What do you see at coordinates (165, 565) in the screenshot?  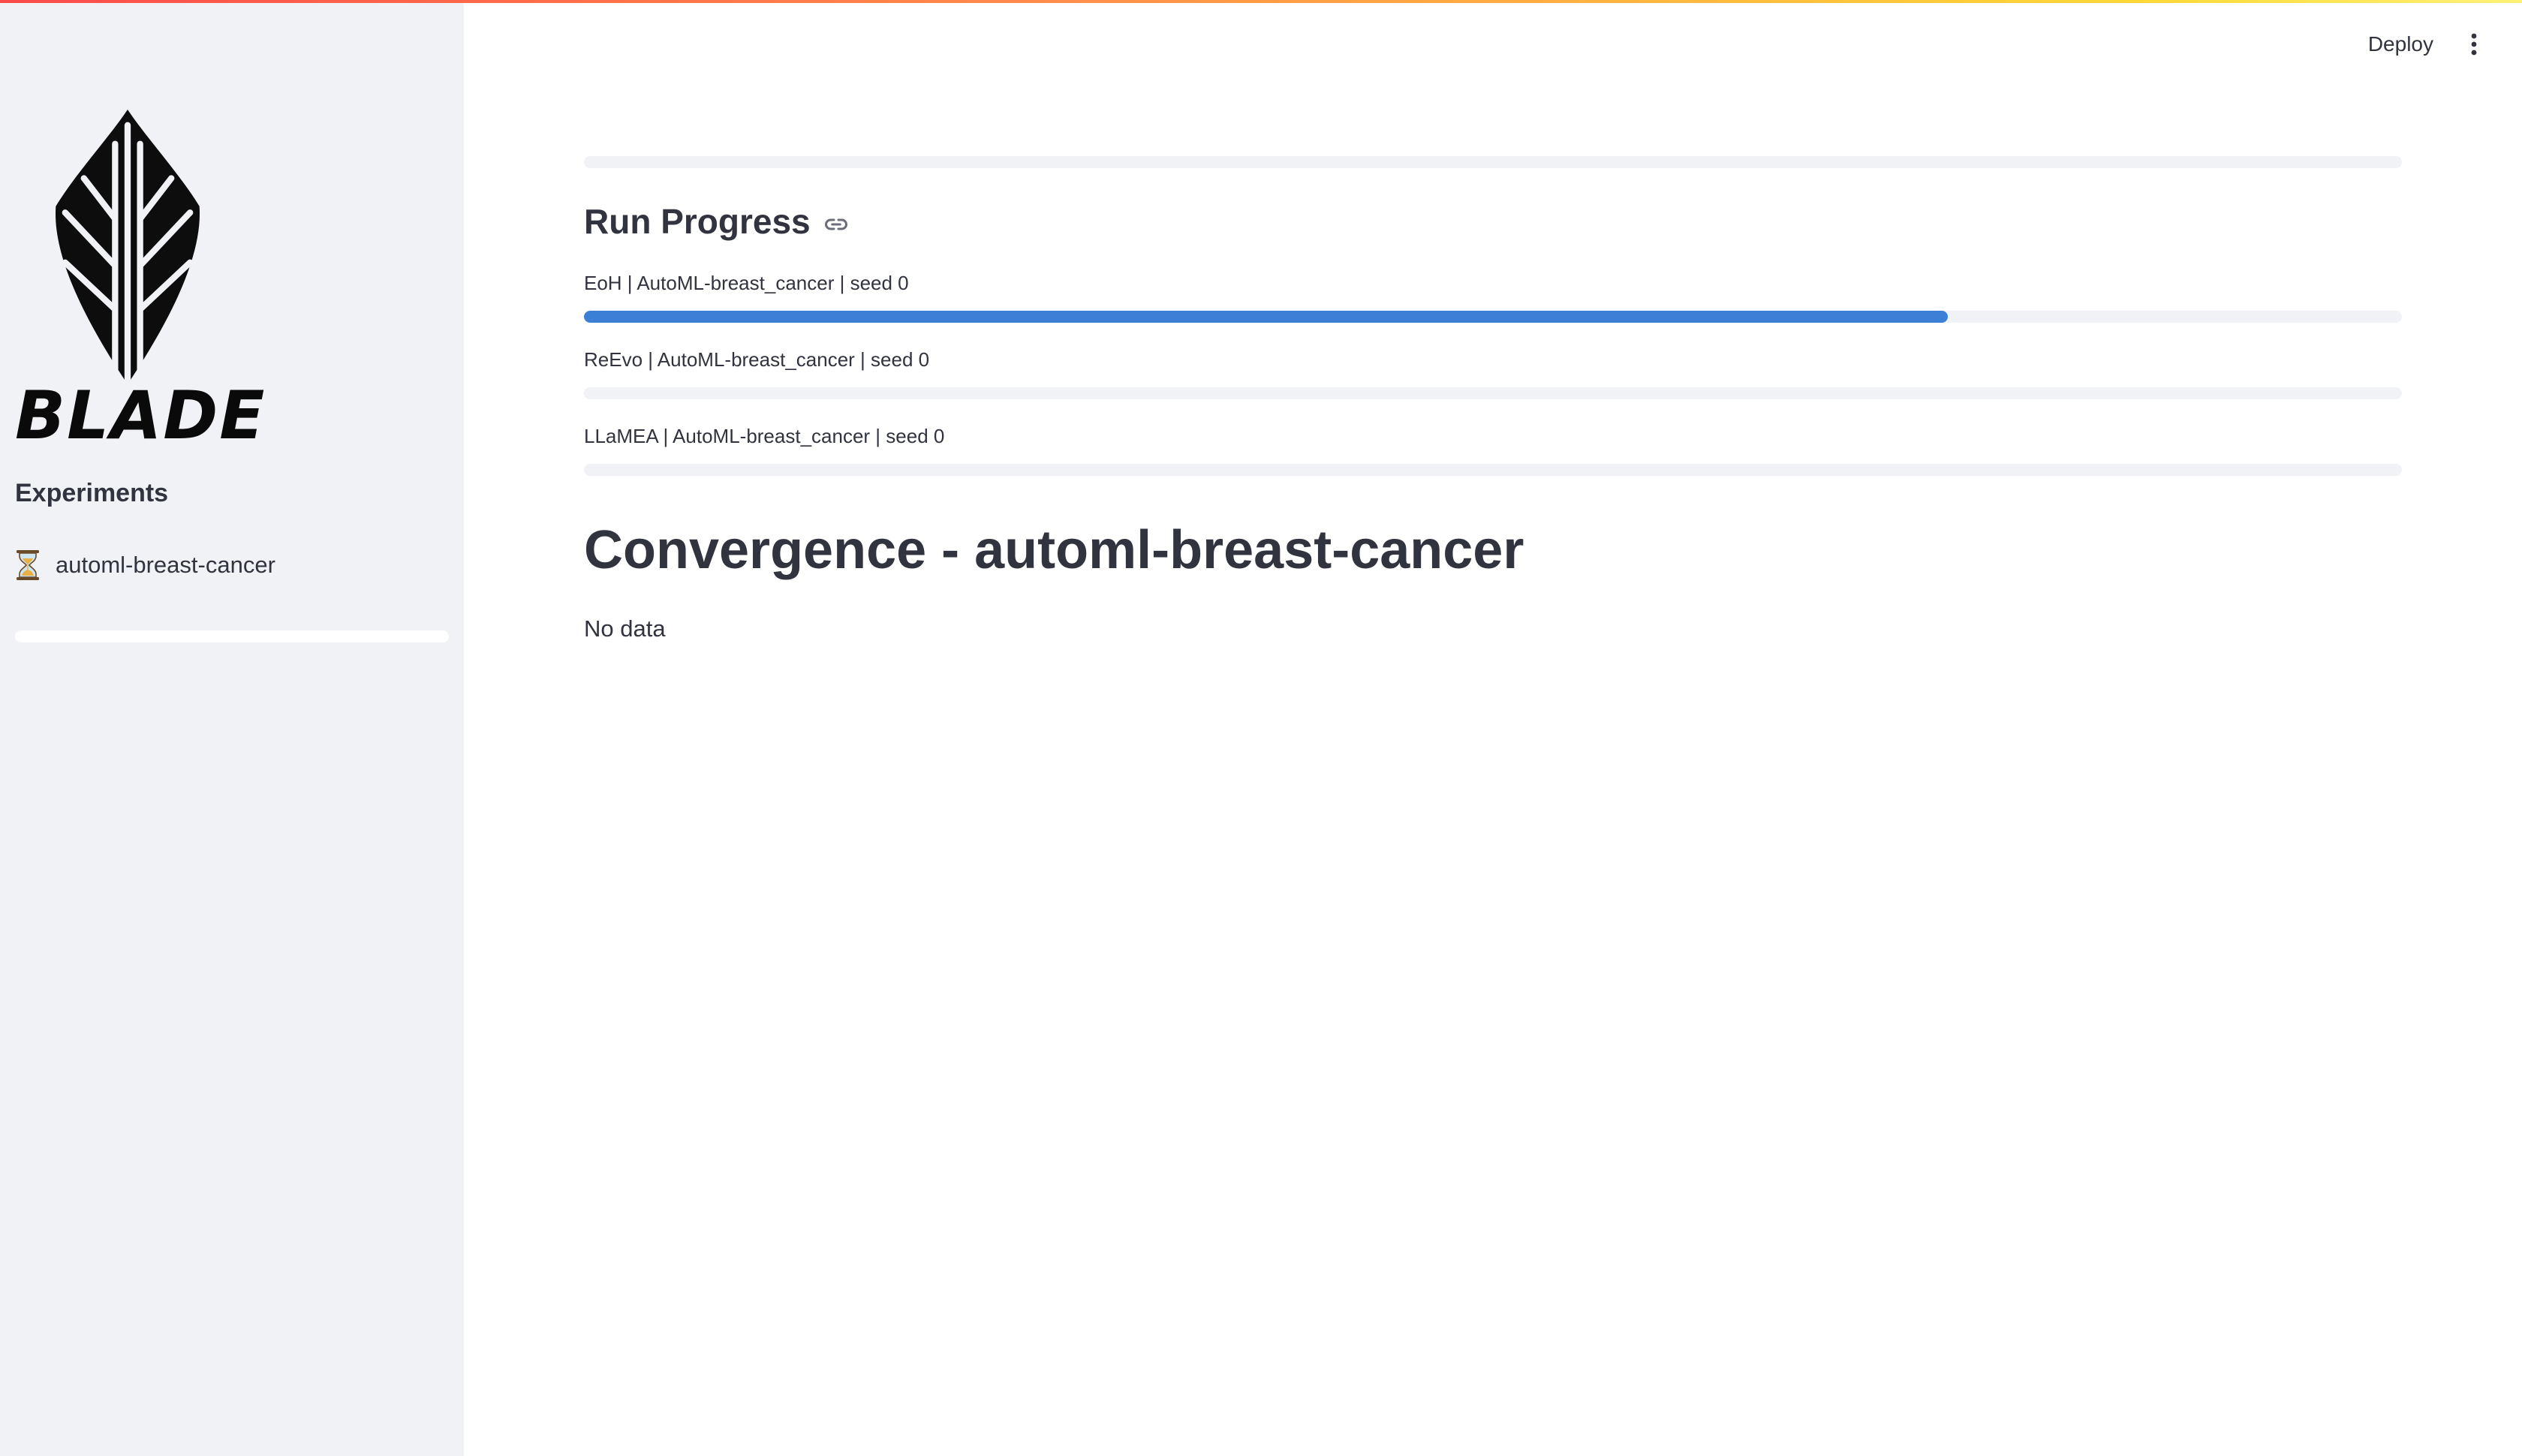 I see `experiment-label: automl-breast-cancer` at bounding box center [165, 565].